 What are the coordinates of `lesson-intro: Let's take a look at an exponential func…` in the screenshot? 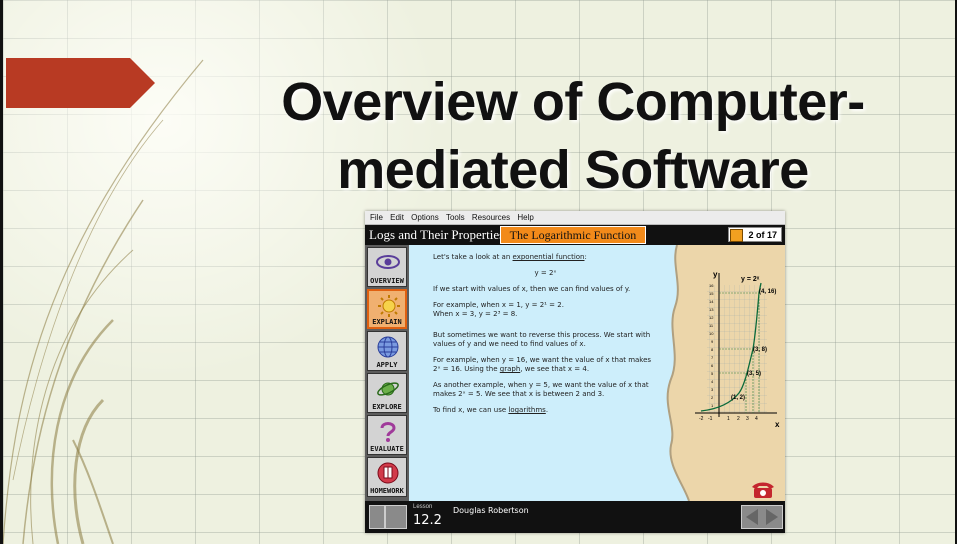 It's located at (545, 257).